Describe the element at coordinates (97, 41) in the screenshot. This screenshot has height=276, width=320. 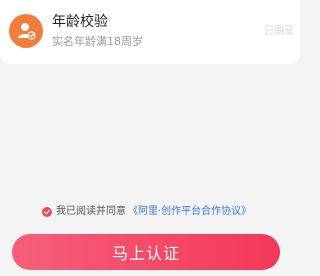
I see `card-subtitle: 实名年龄满18周岁` at that location.